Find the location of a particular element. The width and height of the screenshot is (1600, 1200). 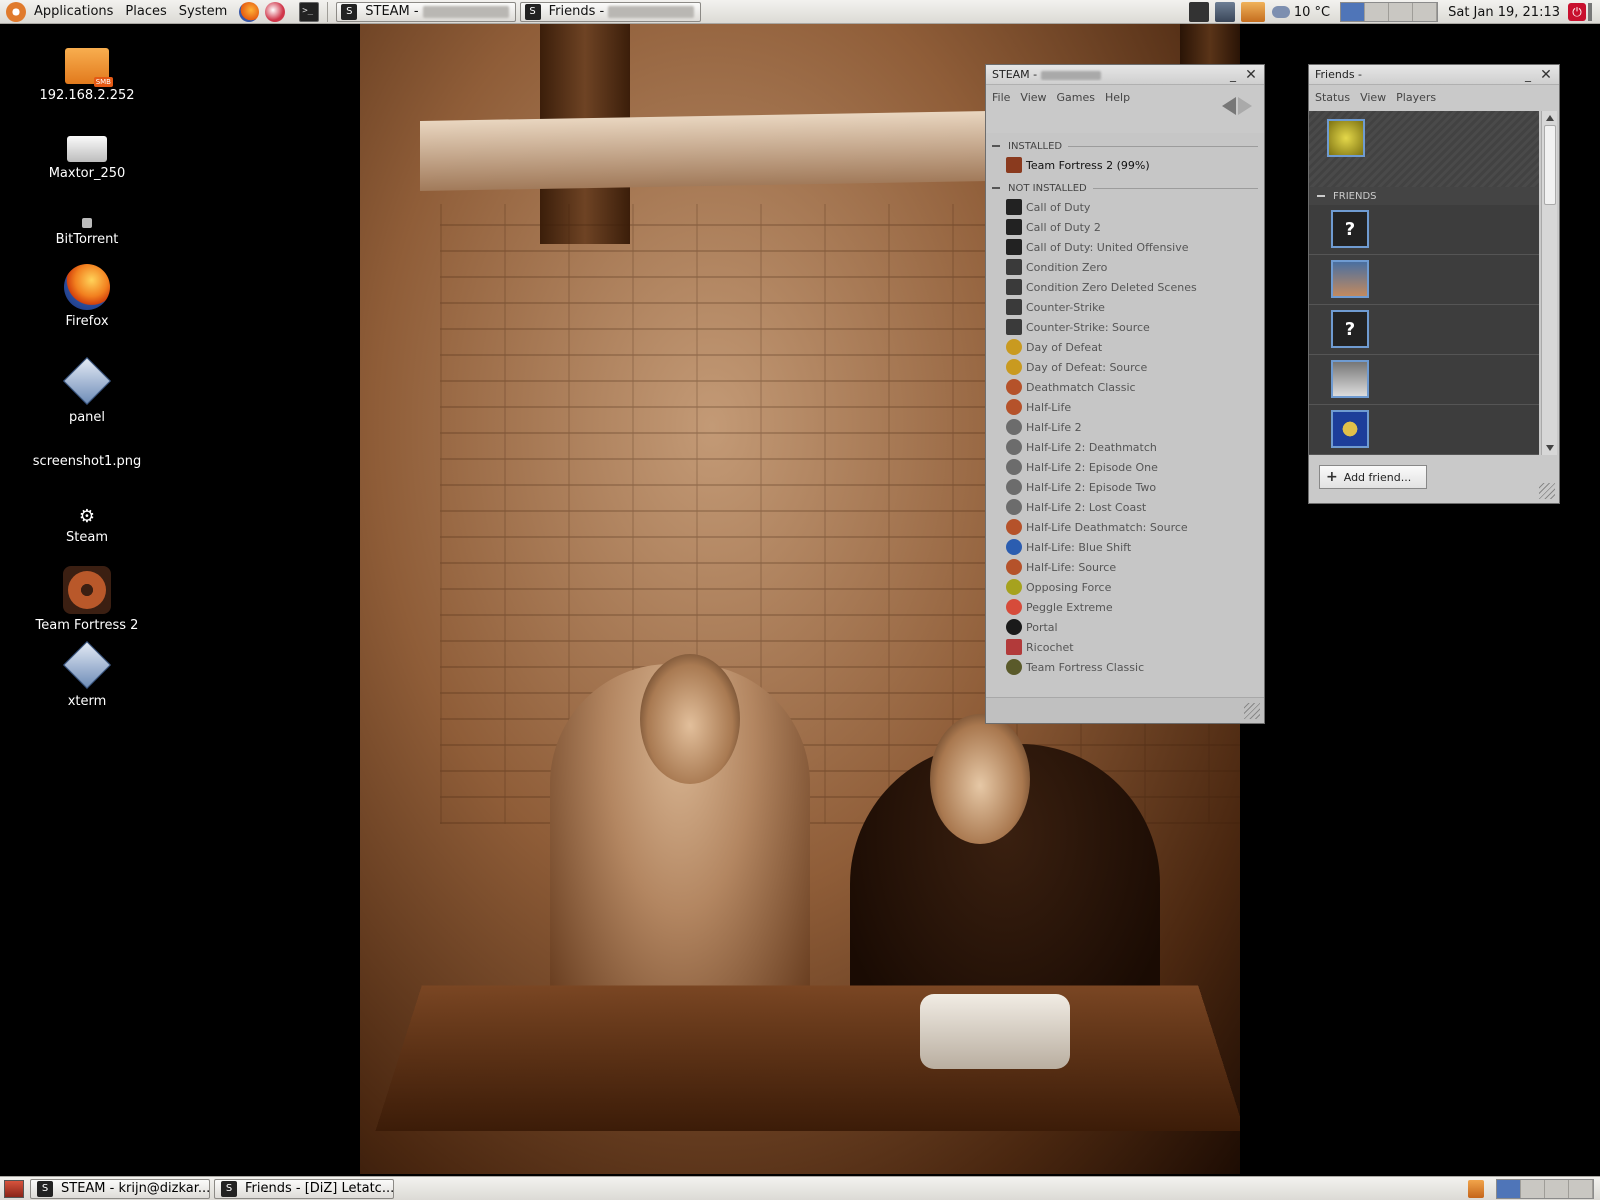

menu-file: File is located at coordinates (1001, 97).